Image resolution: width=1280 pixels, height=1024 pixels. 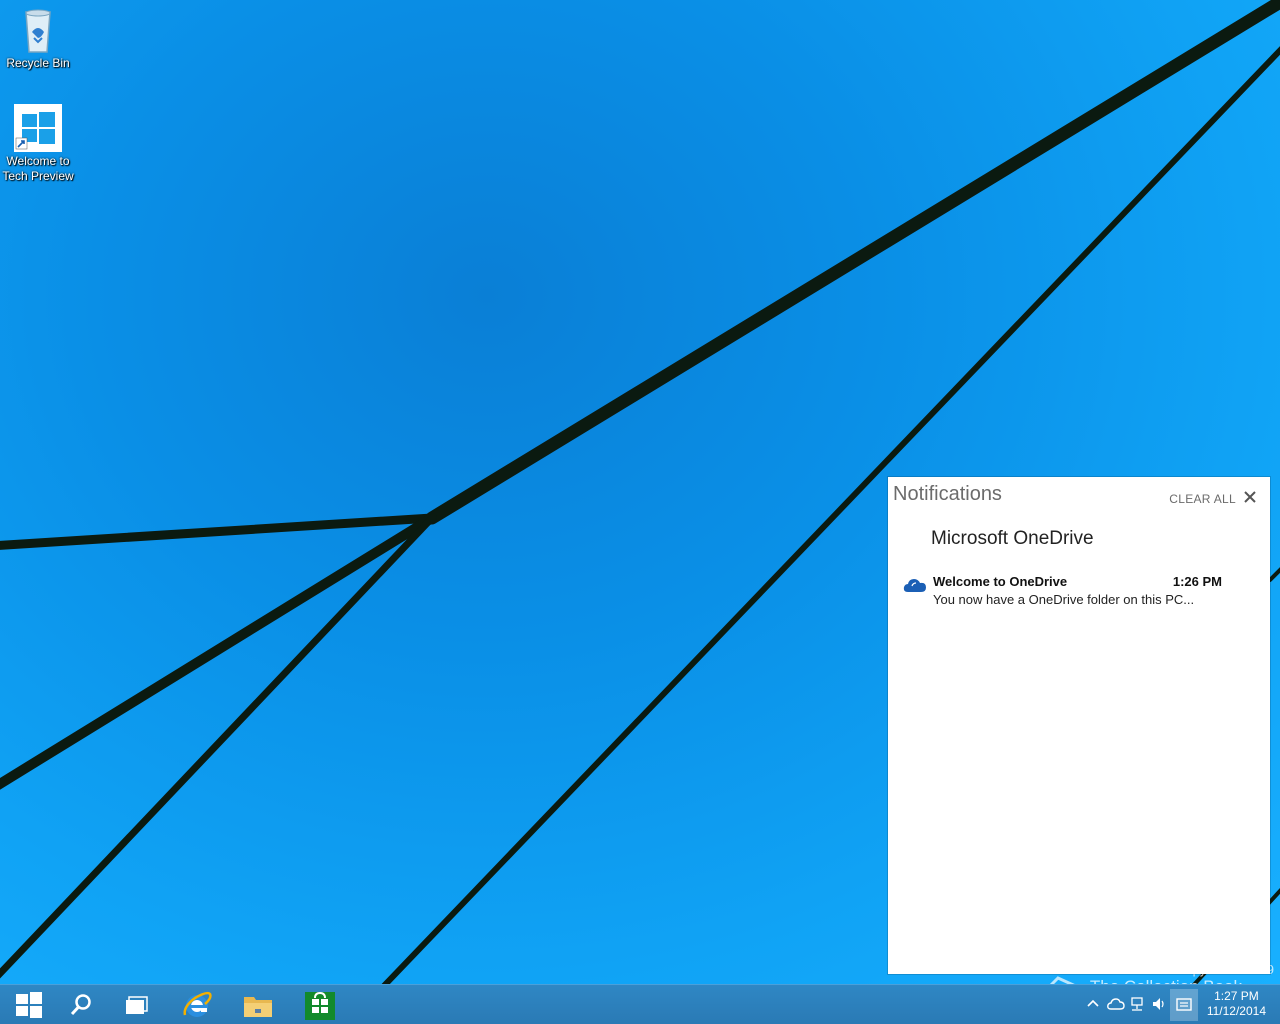 I want to click on system-tray: 1:27 PM 11/12/2014, so click(x=1180, y=1004).